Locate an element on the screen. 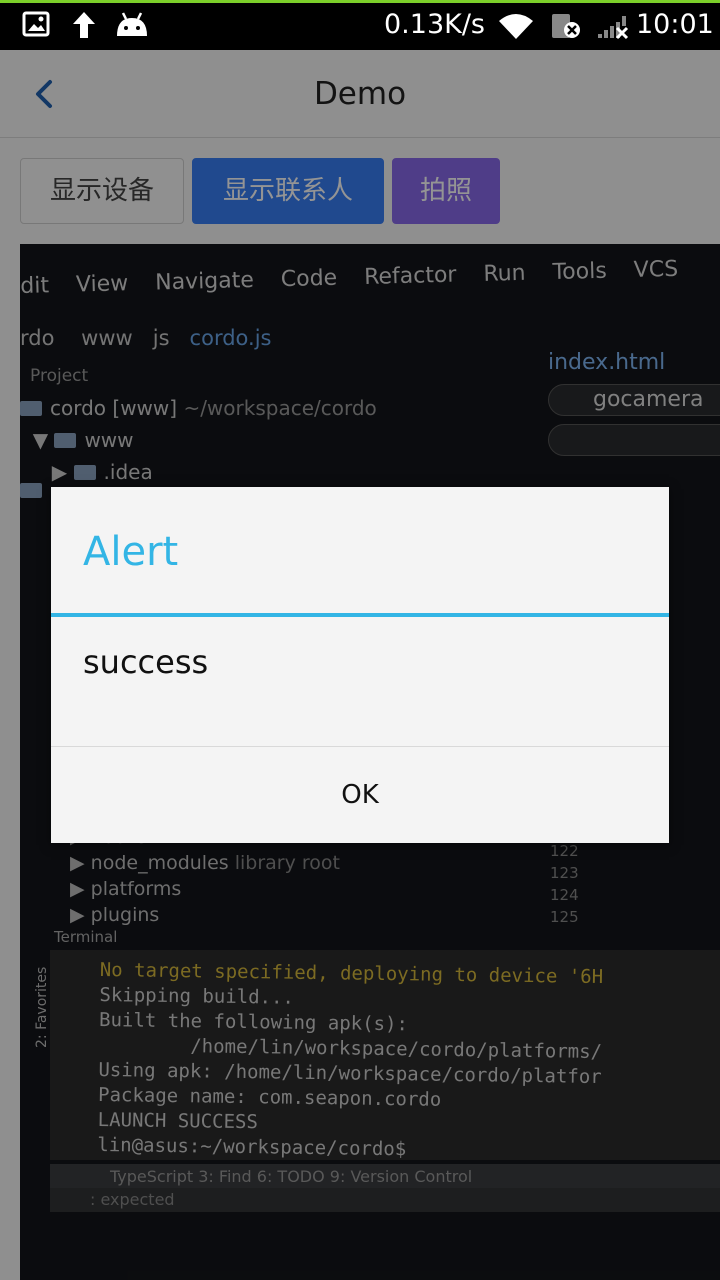 This screenshot has height=1280, width=720. upload-arrow-icon is located at coordinates (84, 27).